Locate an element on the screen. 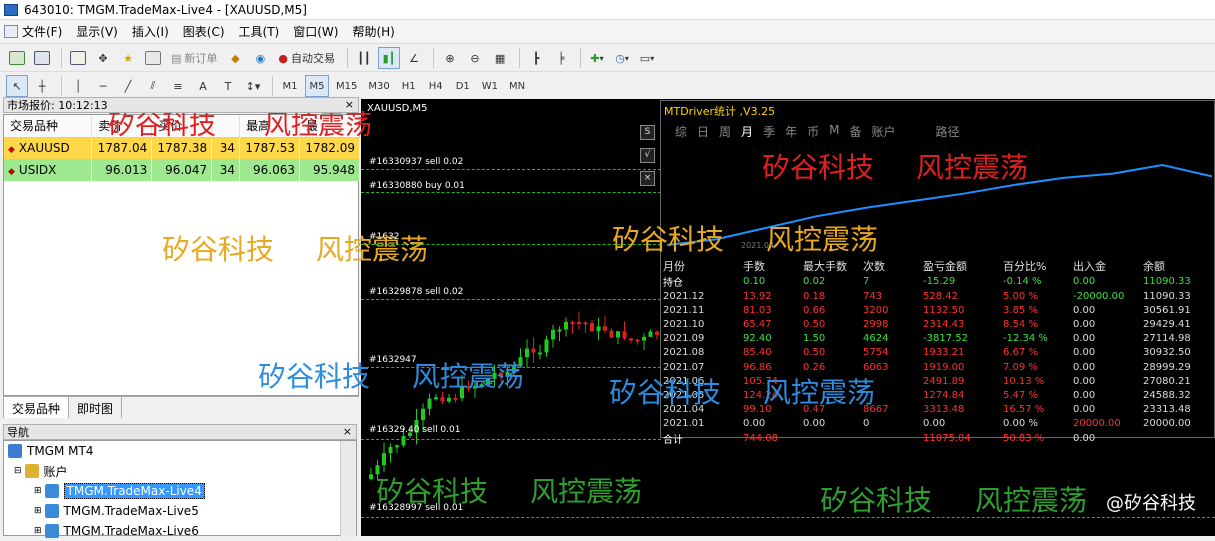  nav-root: TMGM MT4 is located at coordinates (50, 451).